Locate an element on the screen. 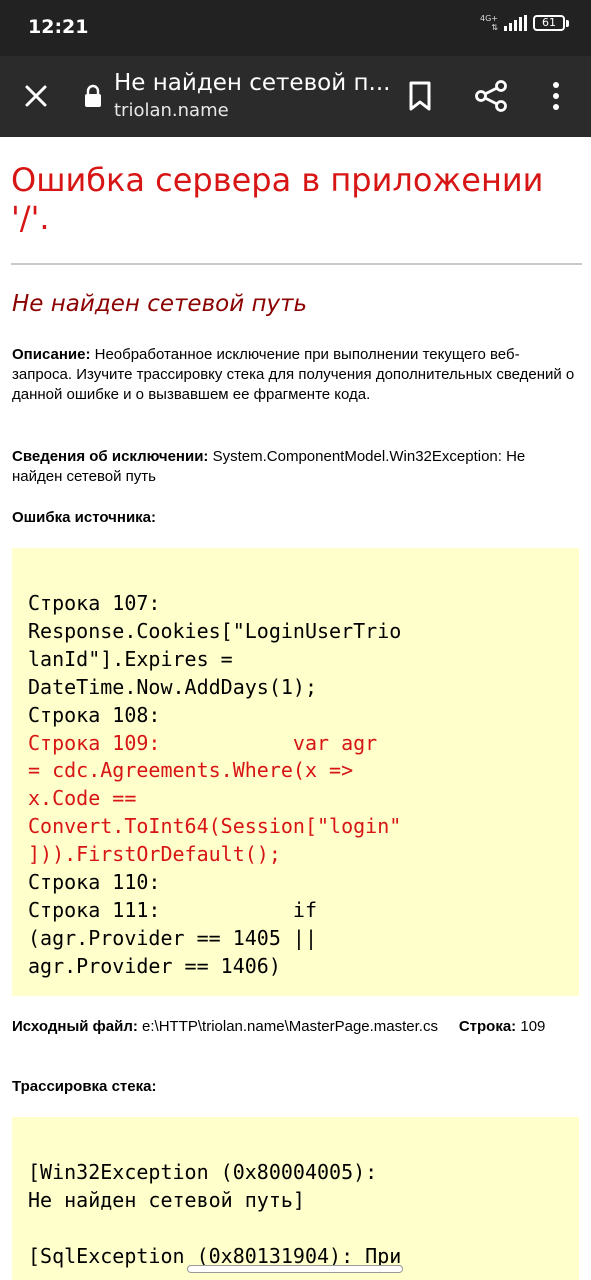  exception-label: Сведения об исключении: is located at coordinates (110, 456).